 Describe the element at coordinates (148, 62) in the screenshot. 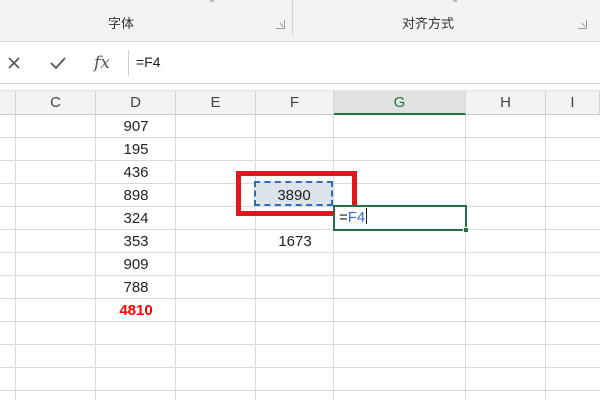

I see `formula-input: =F4` at that location.